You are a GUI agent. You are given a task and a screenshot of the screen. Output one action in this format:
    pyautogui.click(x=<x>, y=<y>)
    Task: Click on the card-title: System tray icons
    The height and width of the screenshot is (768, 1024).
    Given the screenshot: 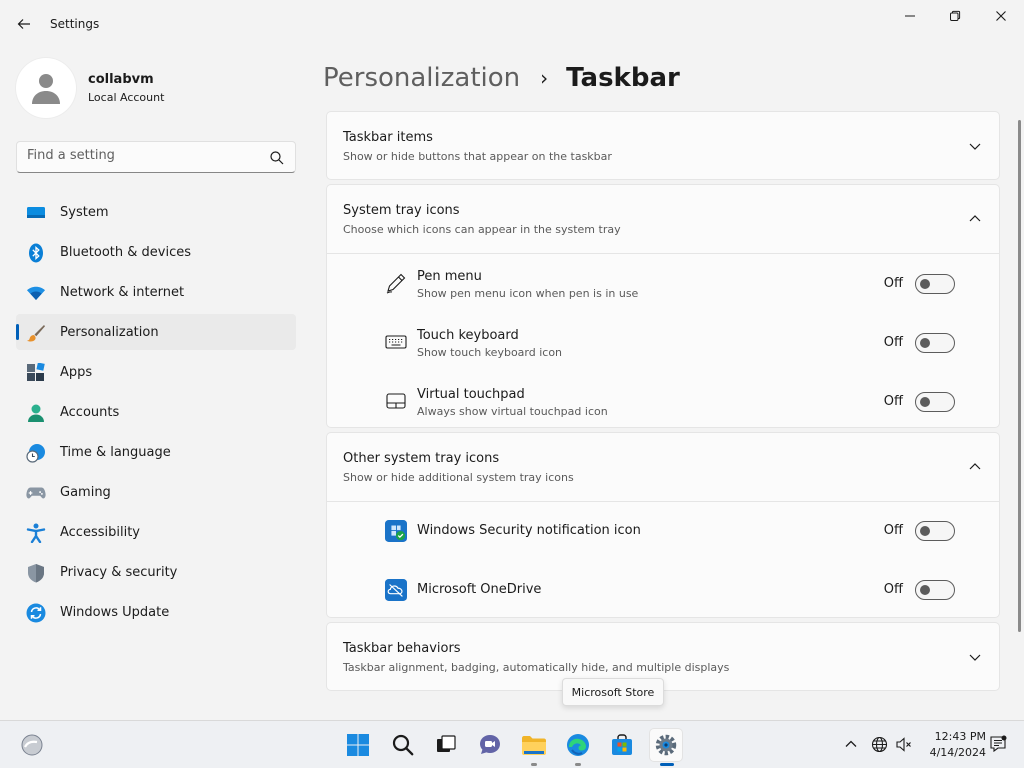 What is the action you would take?
    pyautogui.click(x=401, y=210)
    